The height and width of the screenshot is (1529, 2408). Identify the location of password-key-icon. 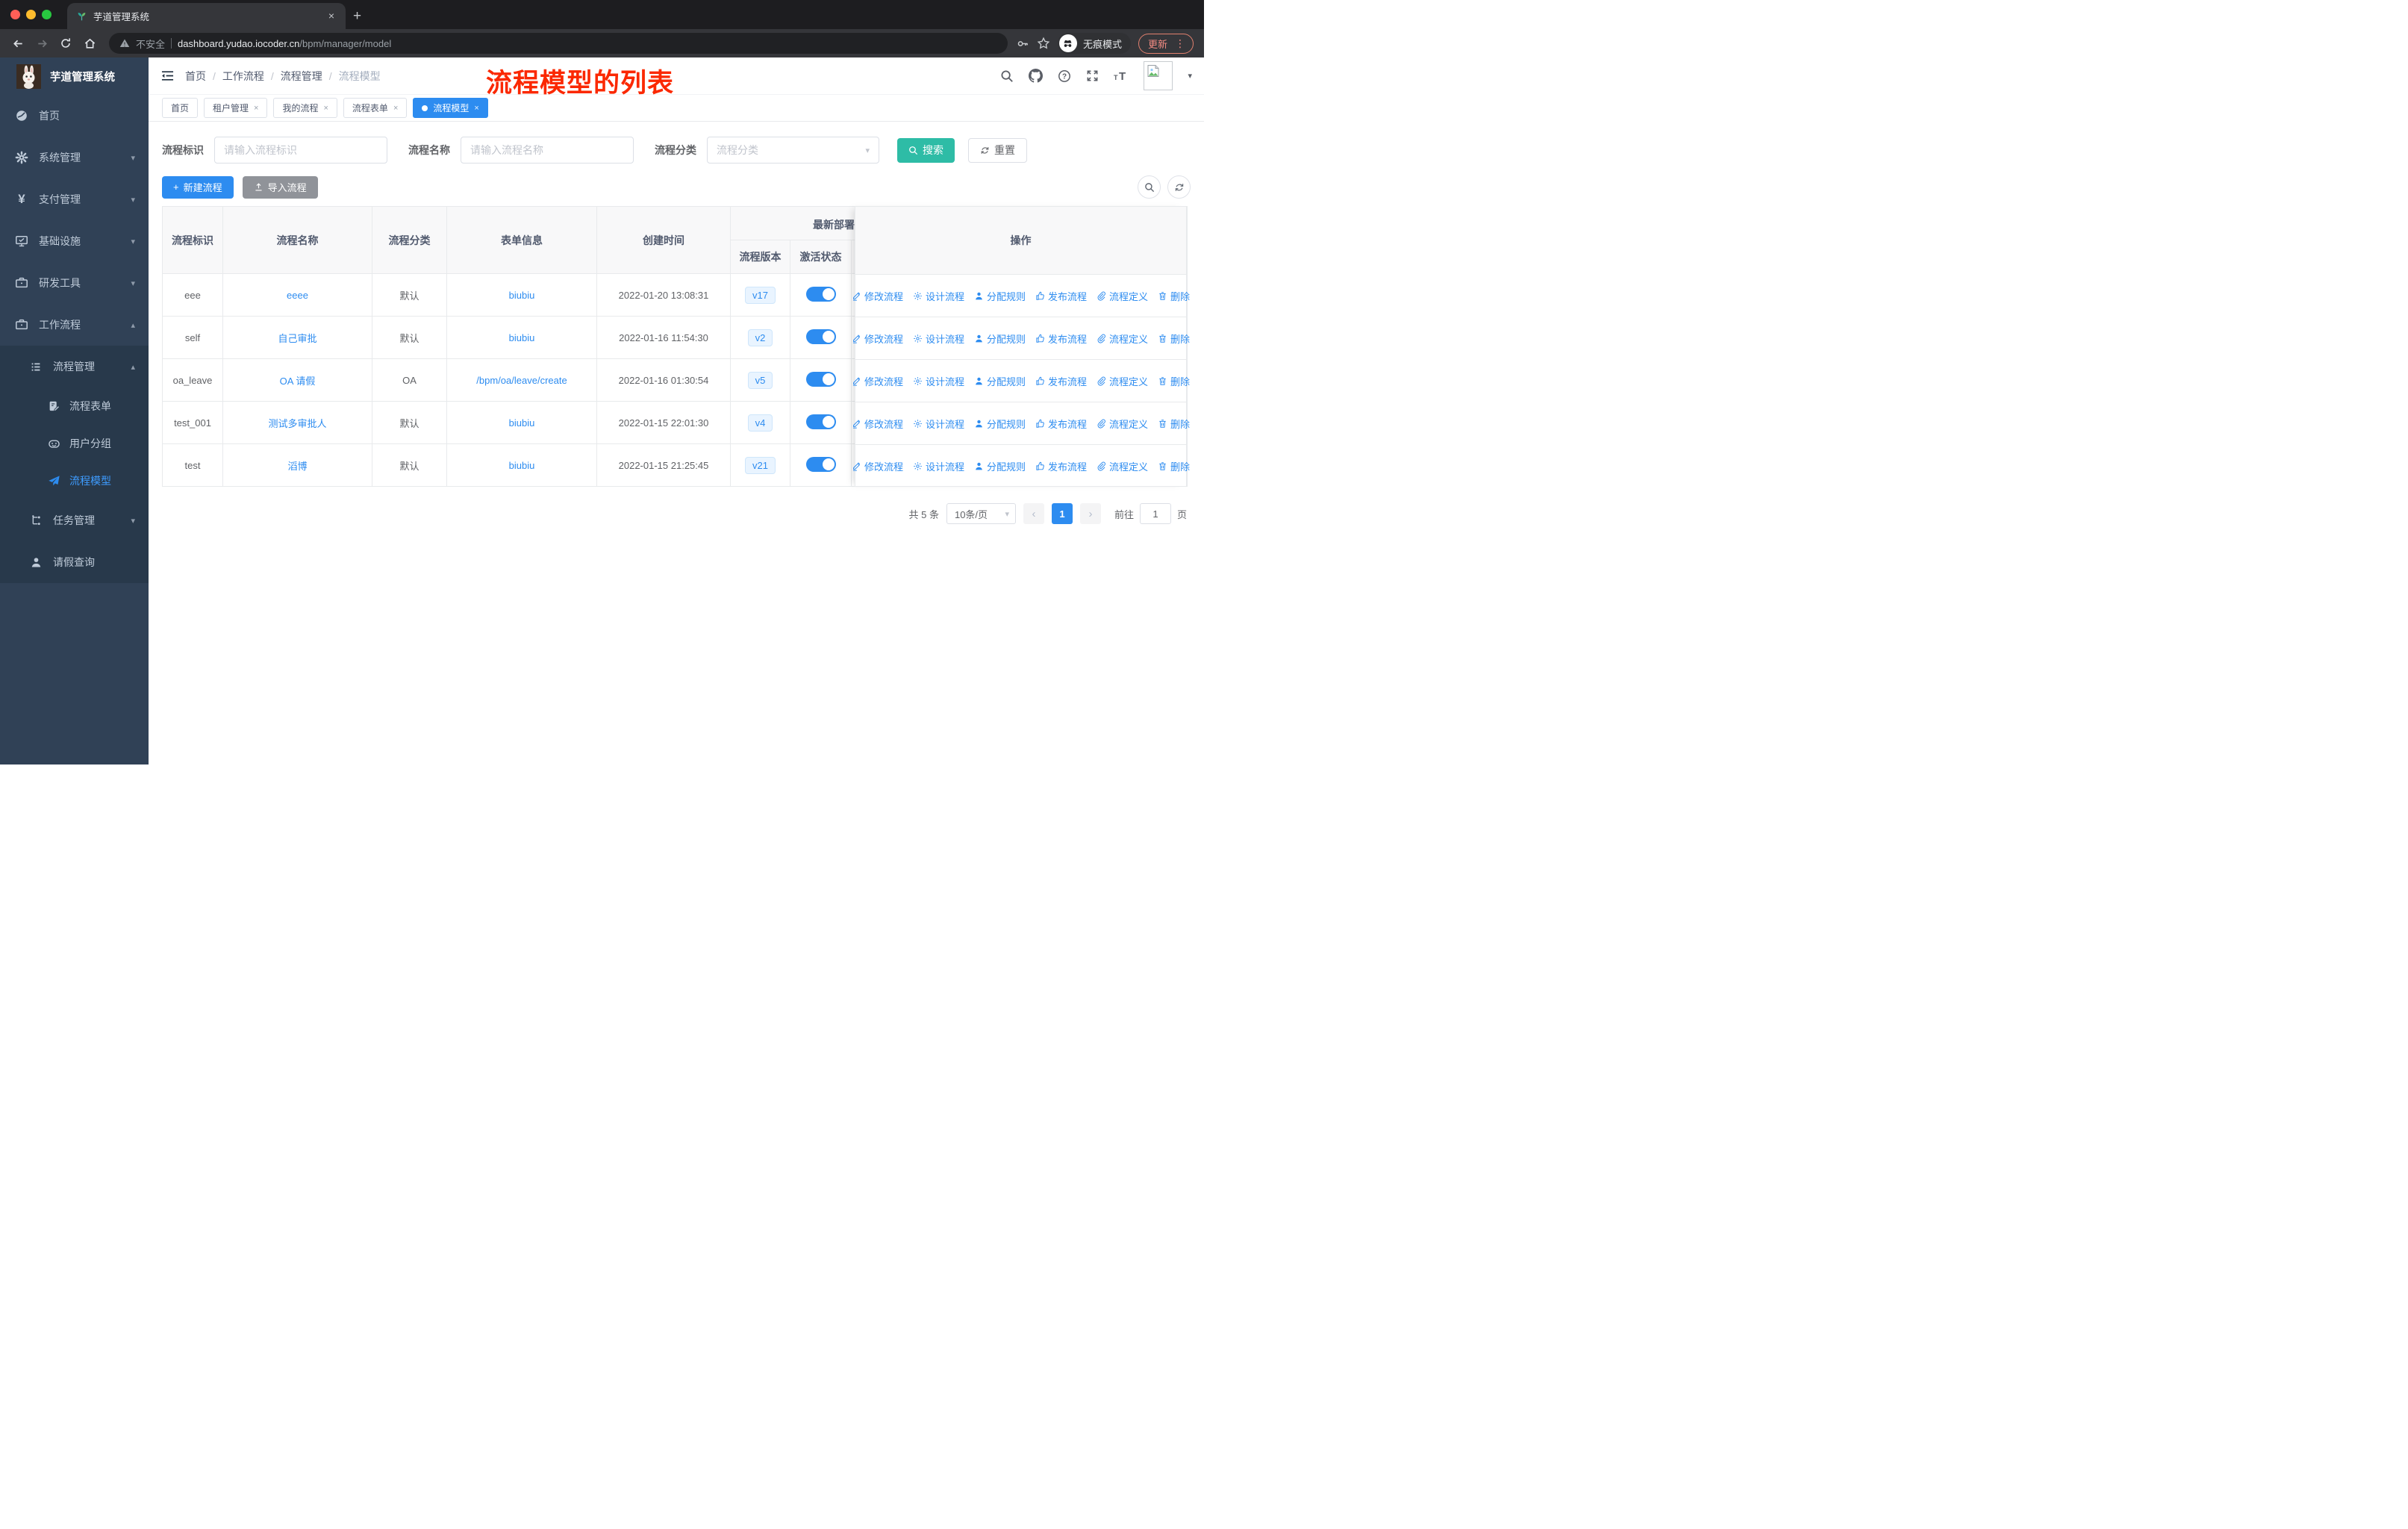
(1023, 43).